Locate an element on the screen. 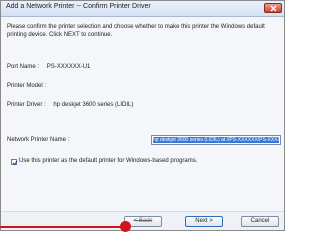 The image size is (320, 242). cancel-button: Cancel is located at coordinates (260, 221).